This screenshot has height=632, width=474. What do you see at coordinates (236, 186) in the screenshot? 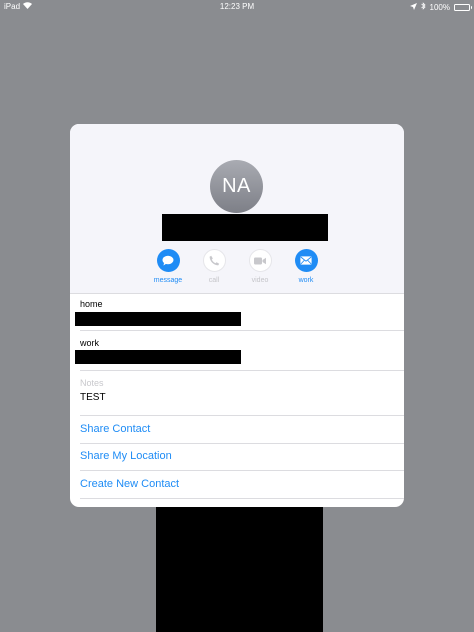
I see `avatar: NA` at bounding box center [236, 186].